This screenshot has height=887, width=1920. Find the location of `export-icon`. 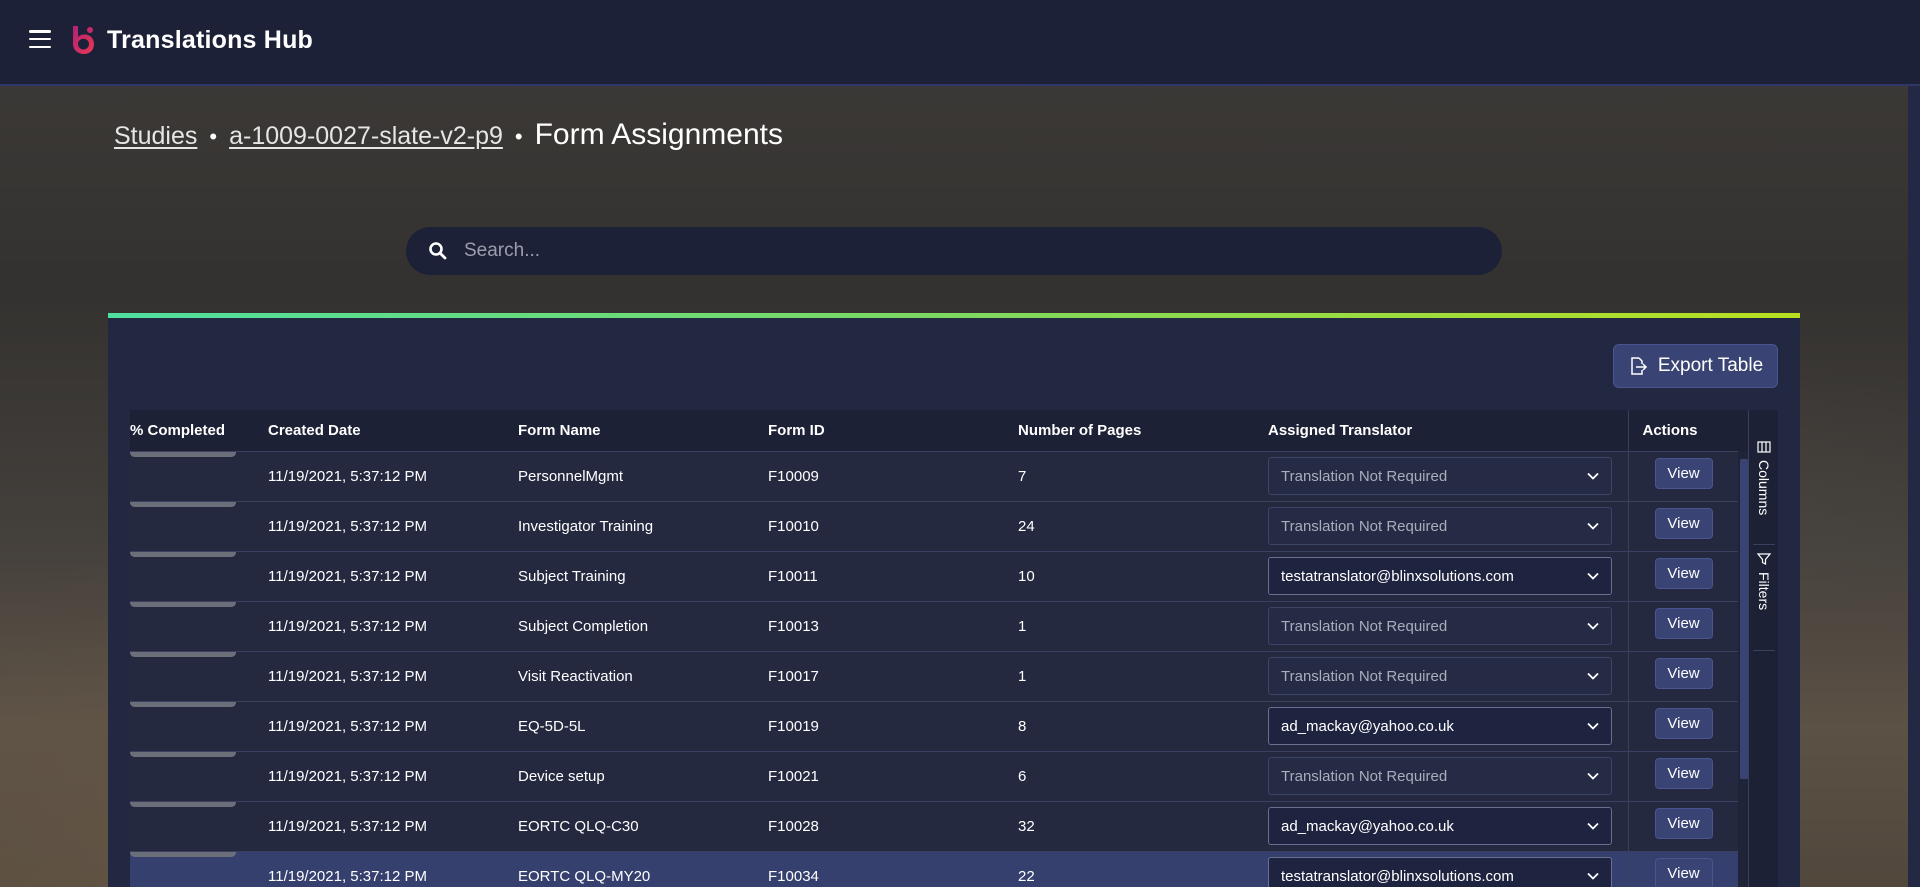

export-icon is located at coordinates (1639, 366).